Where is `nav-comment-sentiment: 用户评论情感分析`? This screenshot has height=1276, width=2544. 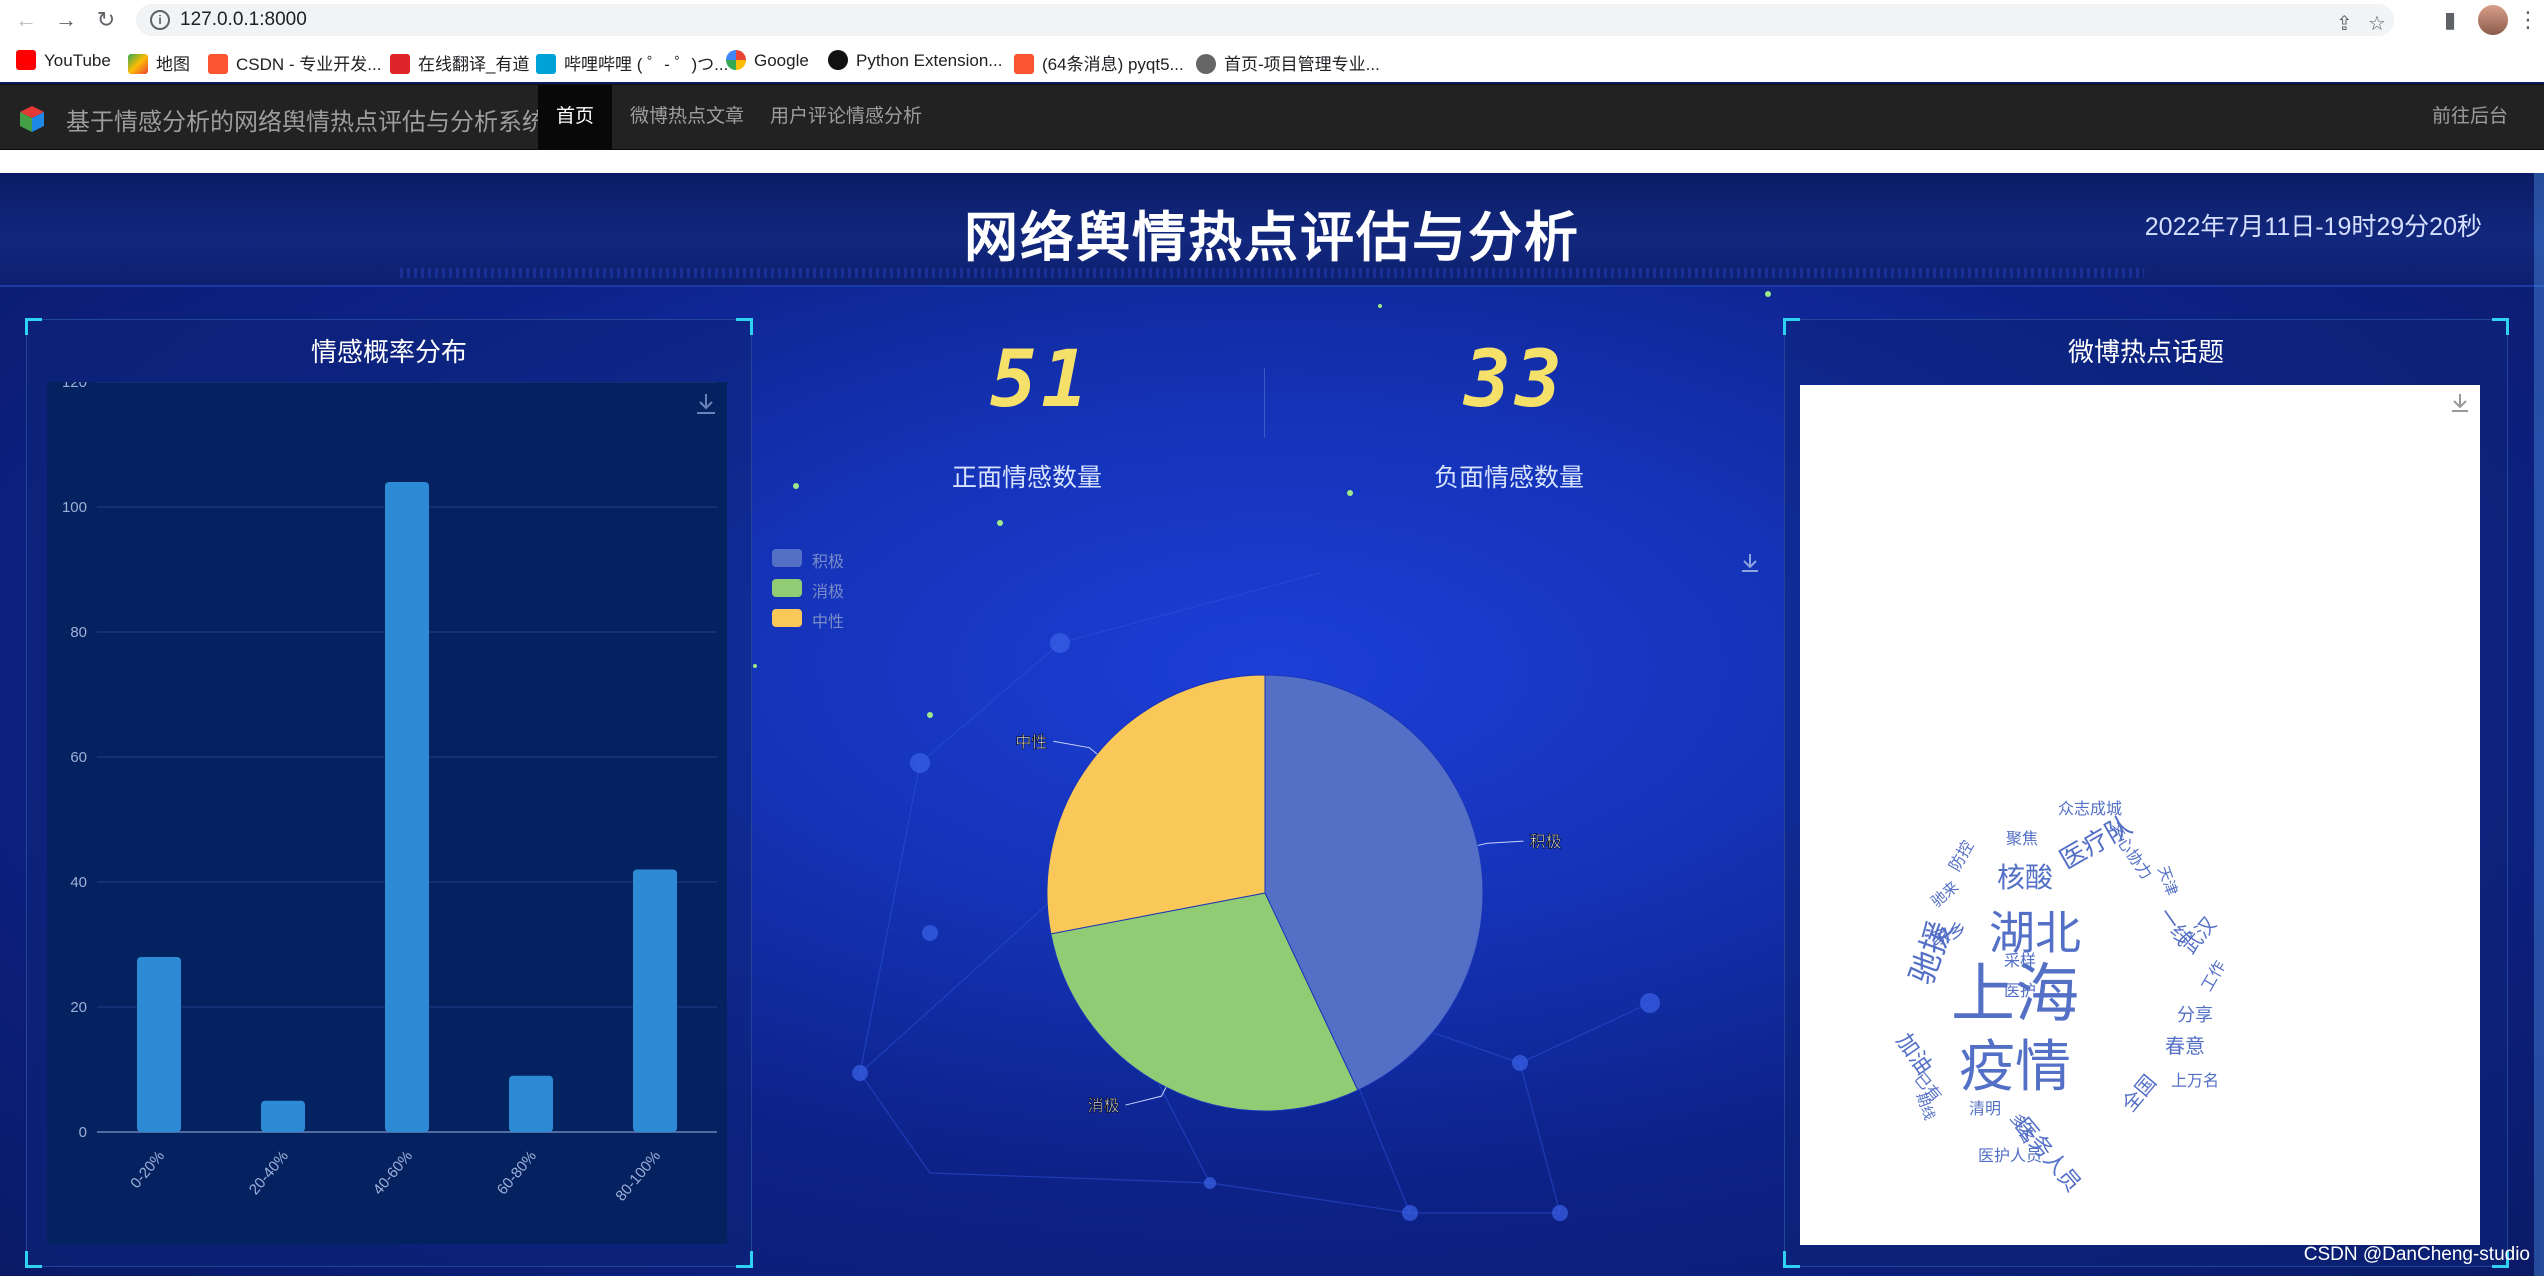
nav-comment-sentiment: 用户评论情感分析 is located at coordinates (846, 117).